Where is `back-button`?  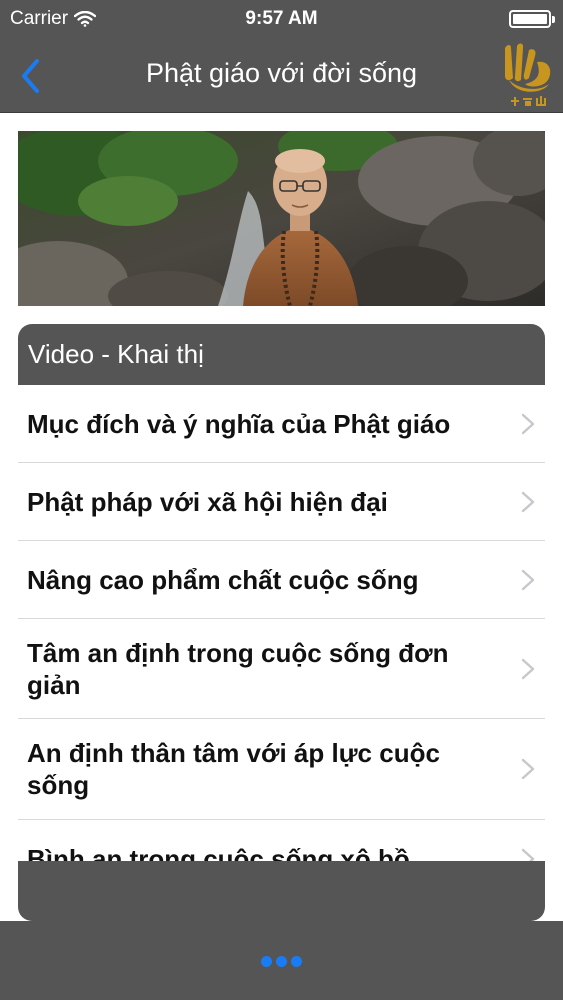 back-button is located at coordinates (30, 76).